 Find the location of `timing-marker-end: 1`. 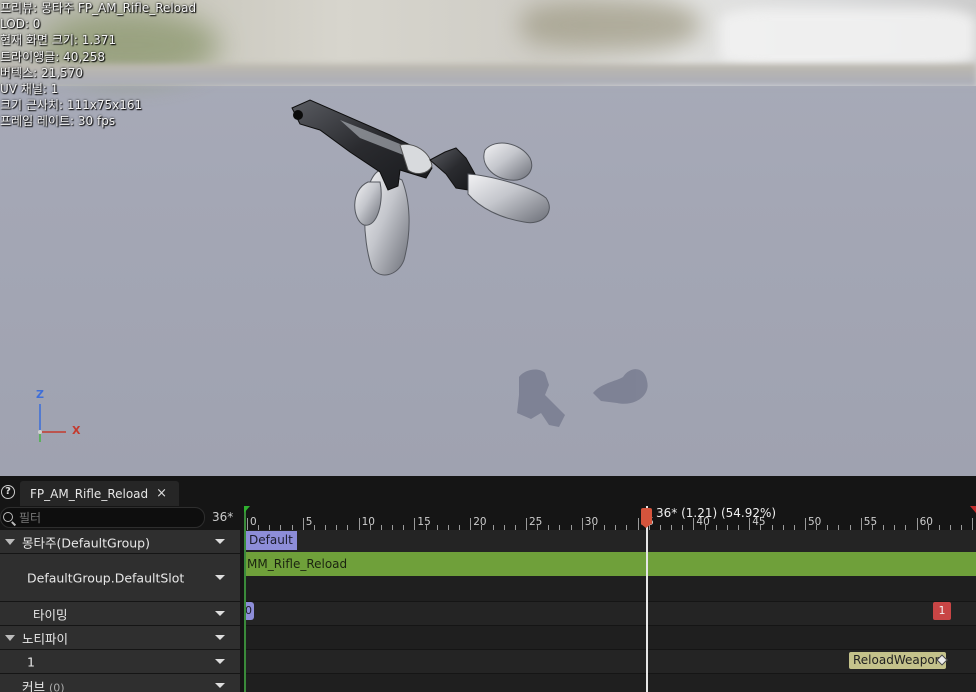

timing-marker-end: 1 is located at coordinates (942, 611).